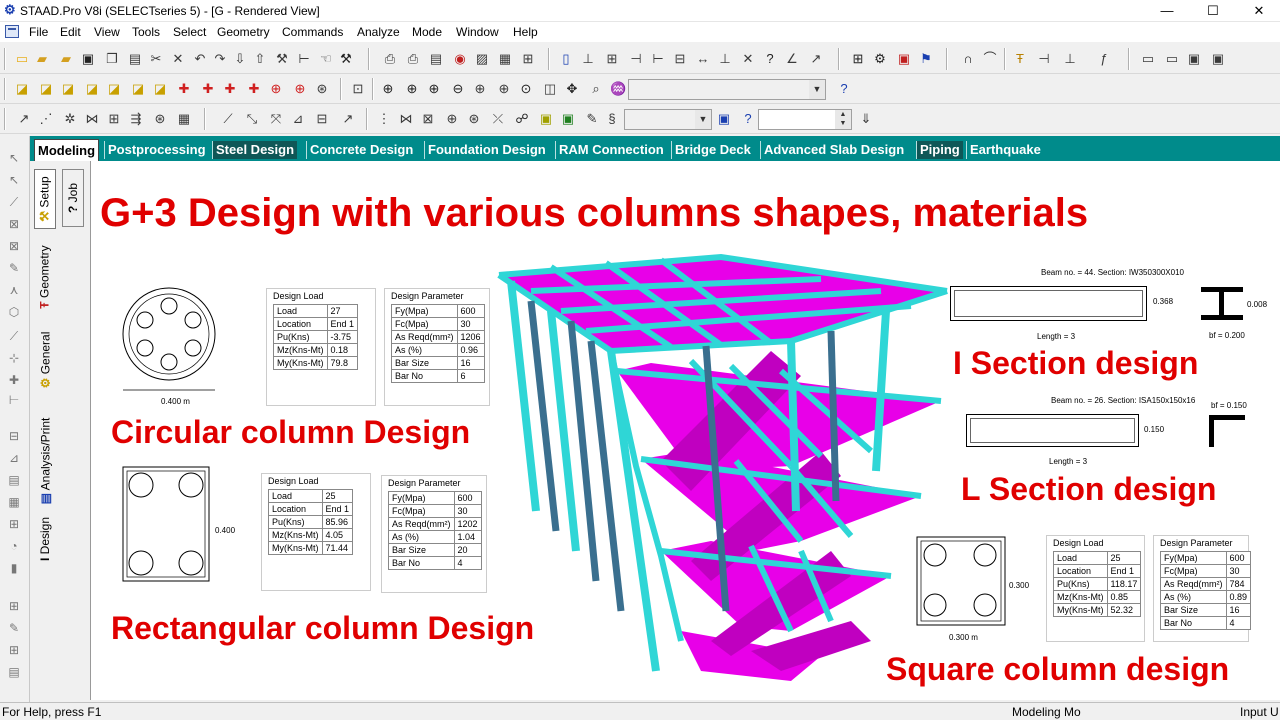 The image size is (1280, 720). What do you see at coordinates (14, 606) in the screenshot?
I see `design-tool-icon: ⊞` at bounding box center [14, 606].